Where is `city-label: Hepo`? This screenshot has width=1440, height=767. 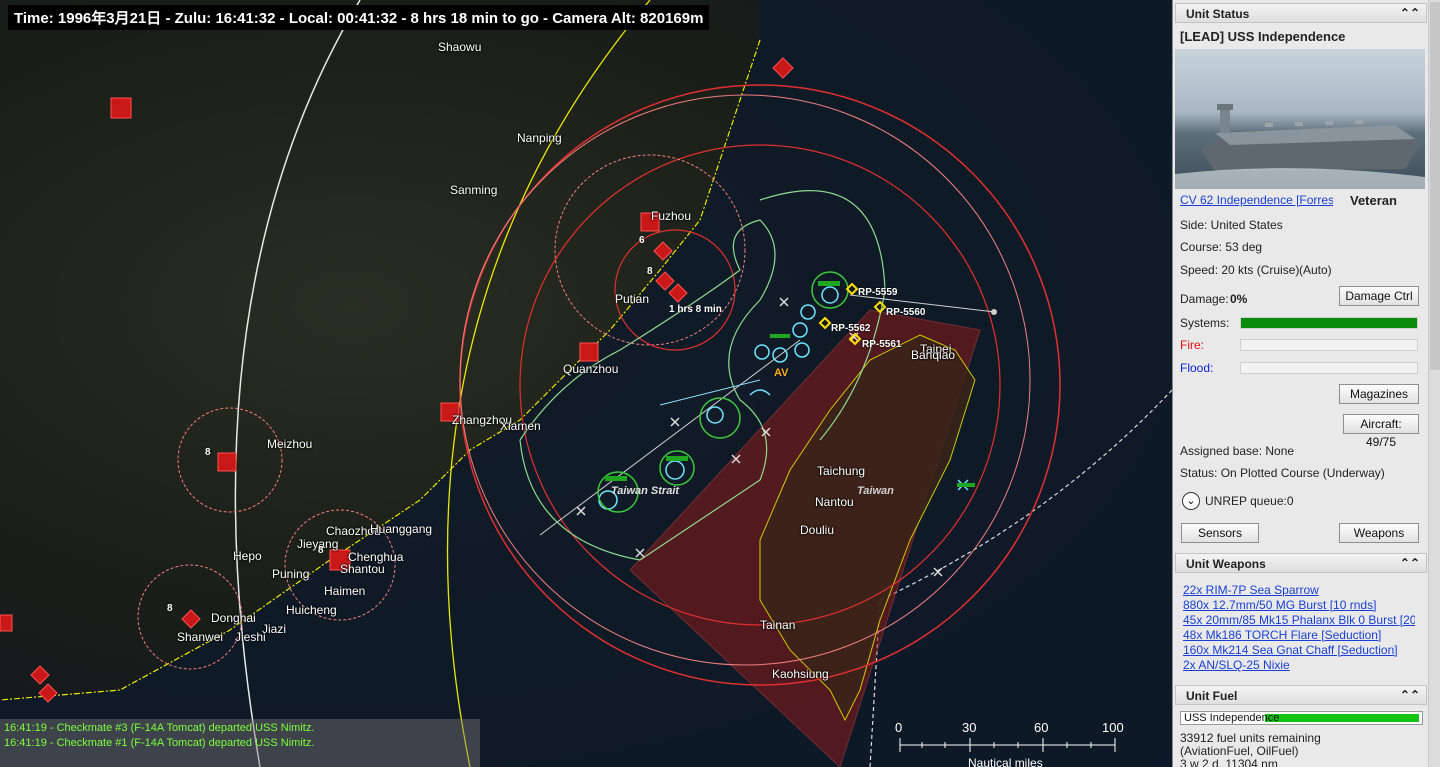
city-label: Hepo is located at coordinates (247, 556).